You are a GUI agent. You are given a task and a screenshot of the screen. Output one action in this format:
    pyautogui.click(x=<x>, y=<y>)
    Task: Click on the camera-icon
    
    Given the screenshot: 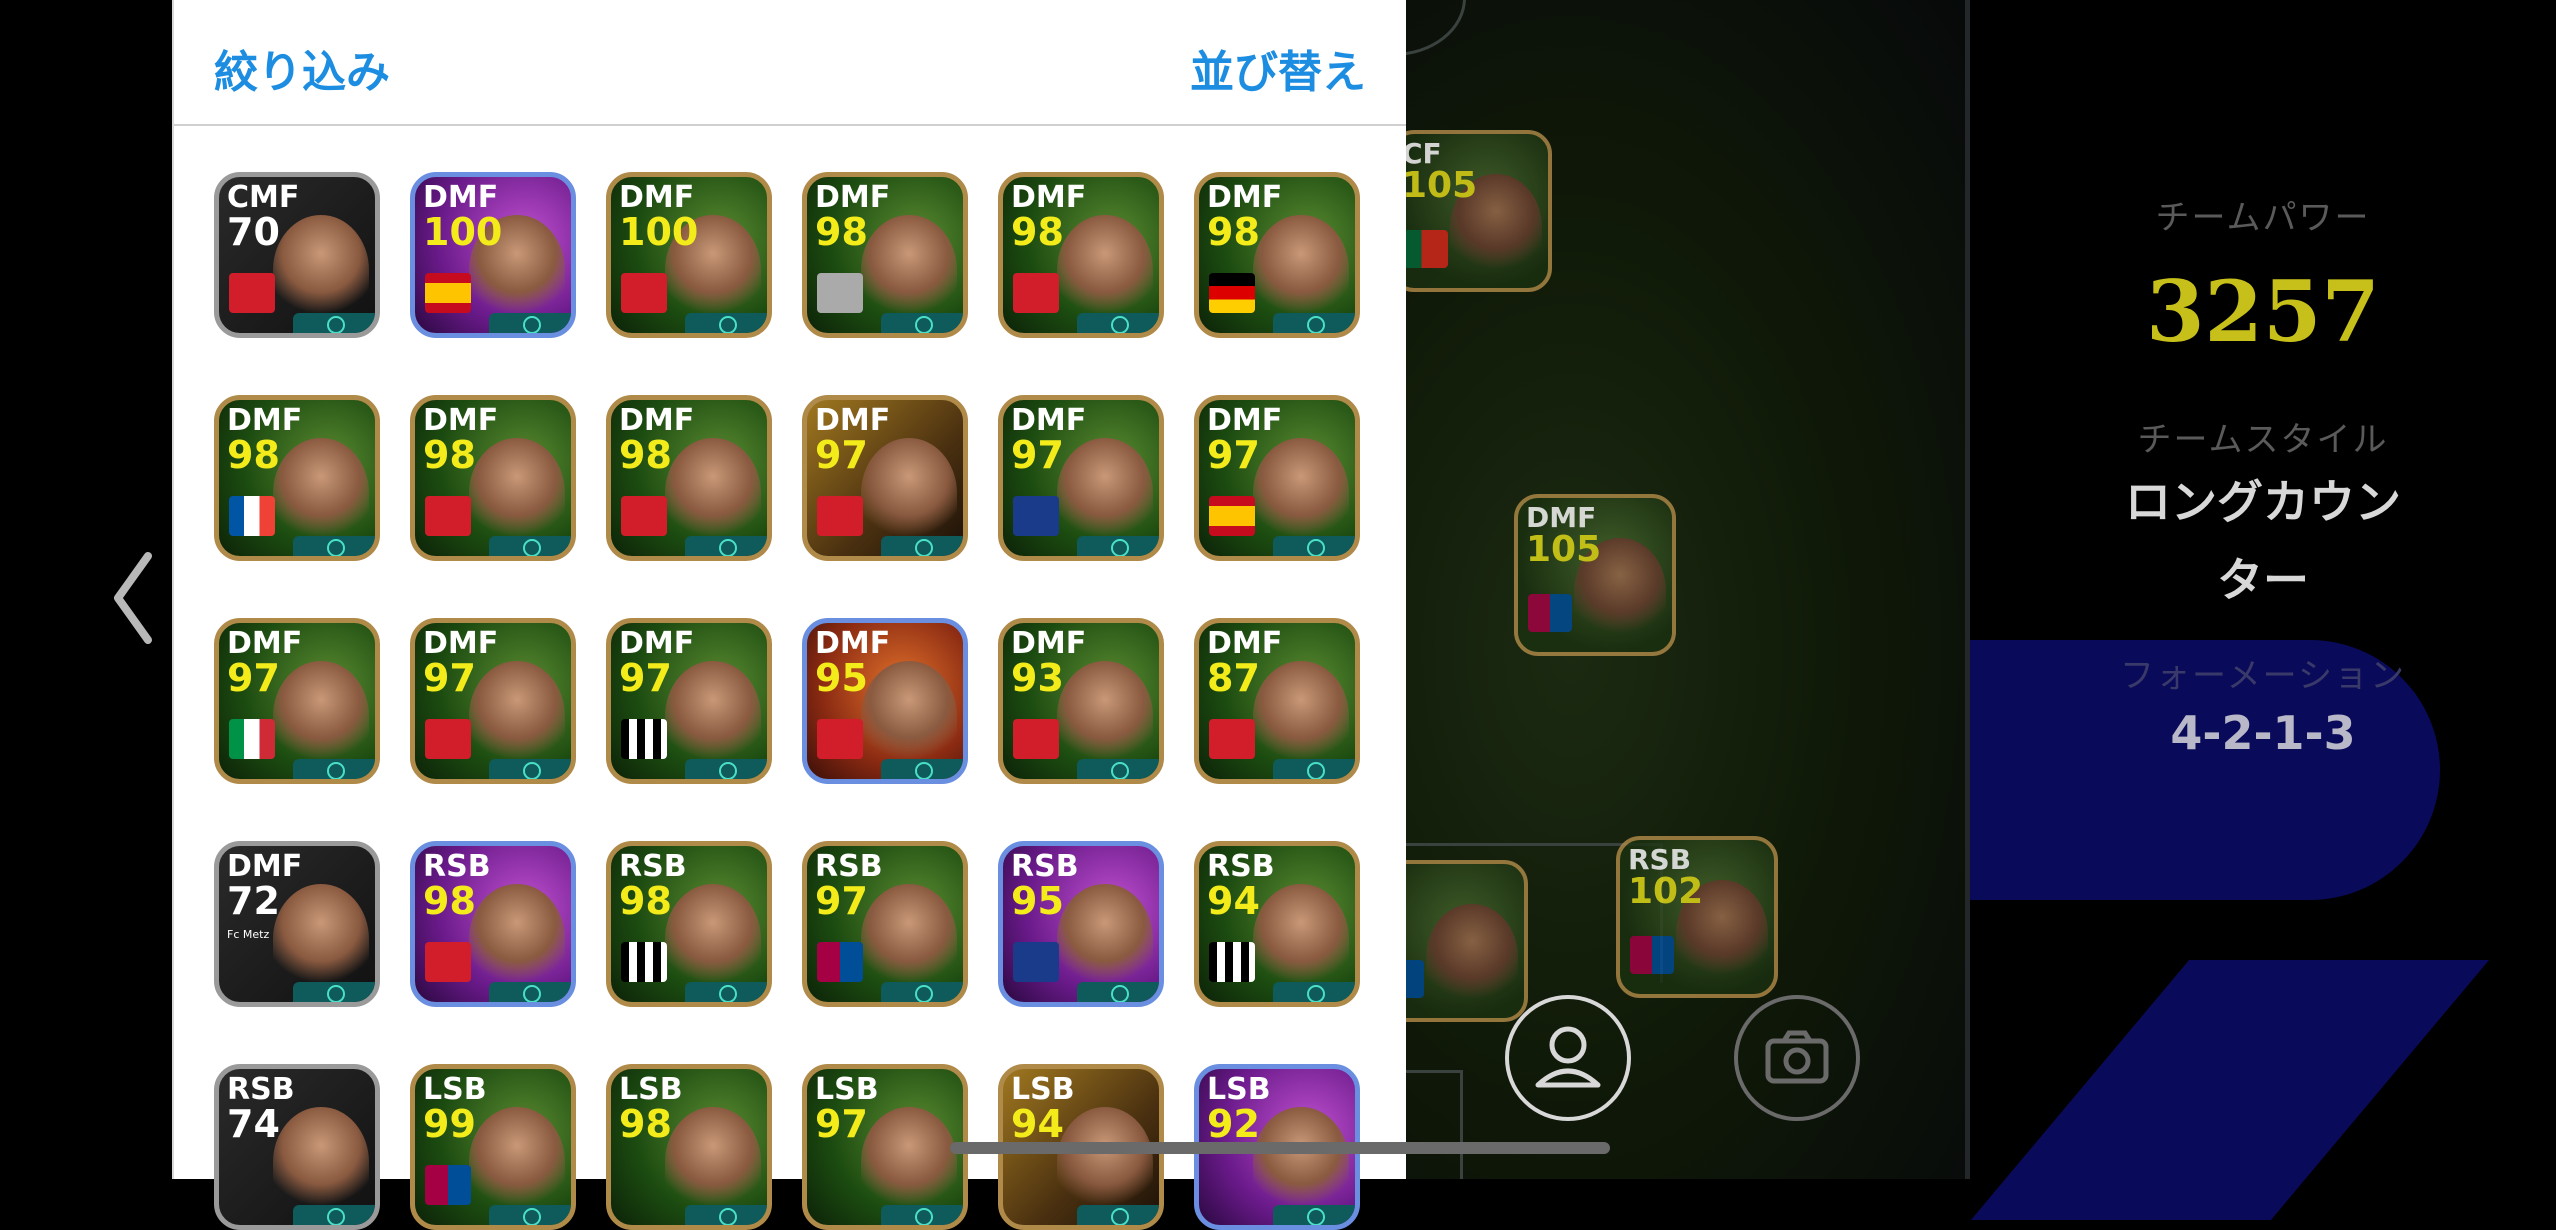 What is the action you would take?
    pyautogui.click(x=1797, y=1057)
    